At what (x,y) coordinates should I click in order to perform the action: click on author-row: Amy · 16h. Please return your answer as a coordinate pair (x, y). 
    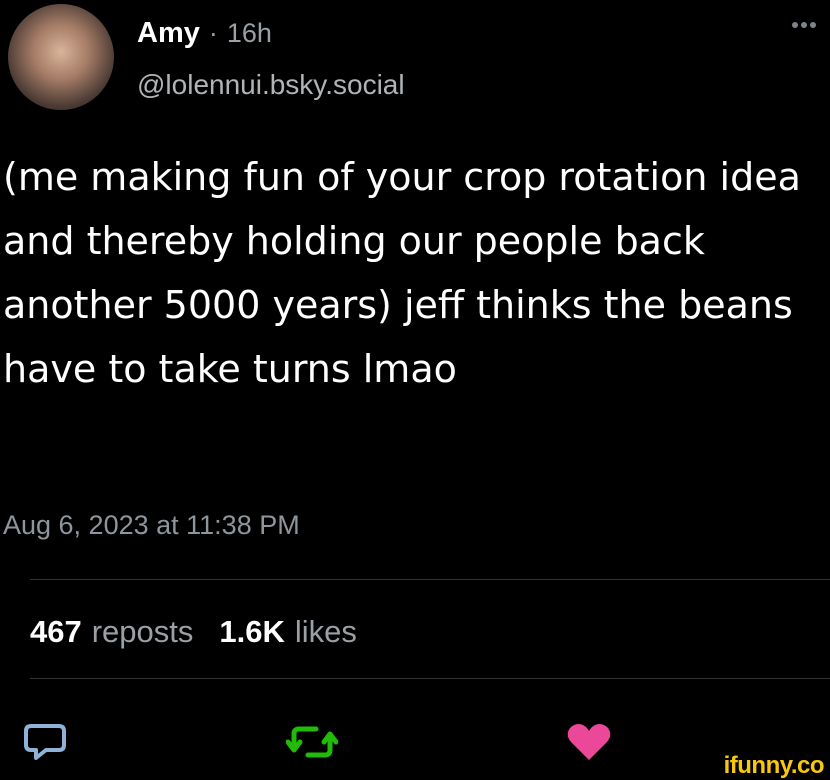
    Looking at the image, I should click on (204, 33).